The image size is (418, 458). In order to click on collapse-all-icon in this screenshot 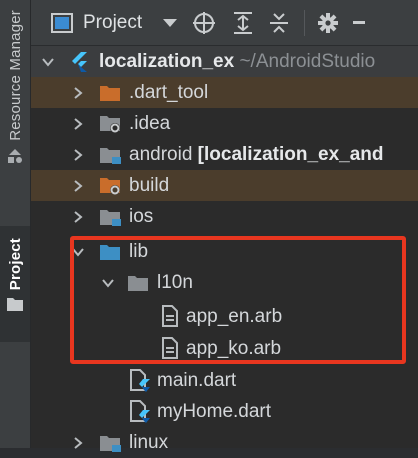, I will do `click(279, 23)`.